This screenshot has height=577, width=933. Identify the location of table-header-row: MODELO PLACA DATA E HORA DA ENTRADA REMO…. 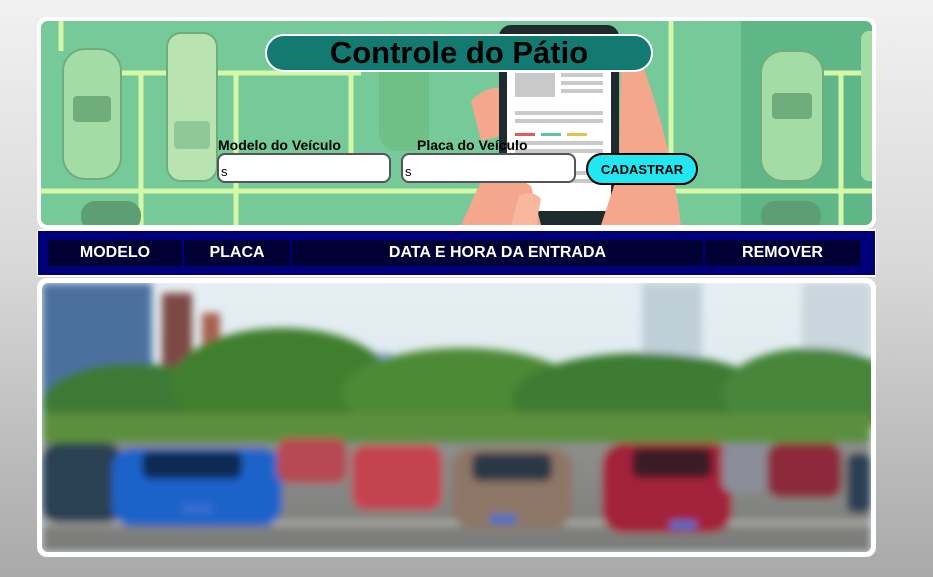
(456, 253).